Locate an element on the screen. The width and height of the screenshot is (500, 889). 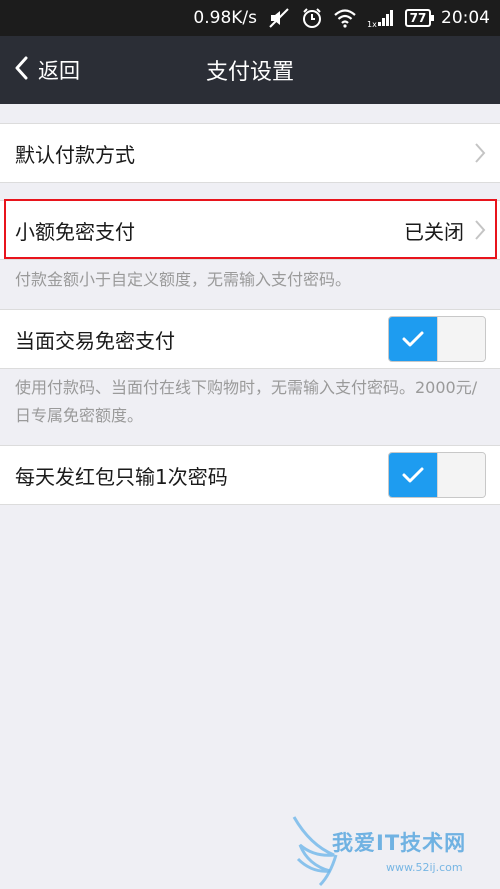
small-amount-status: 已关闭 is located at coordinates (434, 231).